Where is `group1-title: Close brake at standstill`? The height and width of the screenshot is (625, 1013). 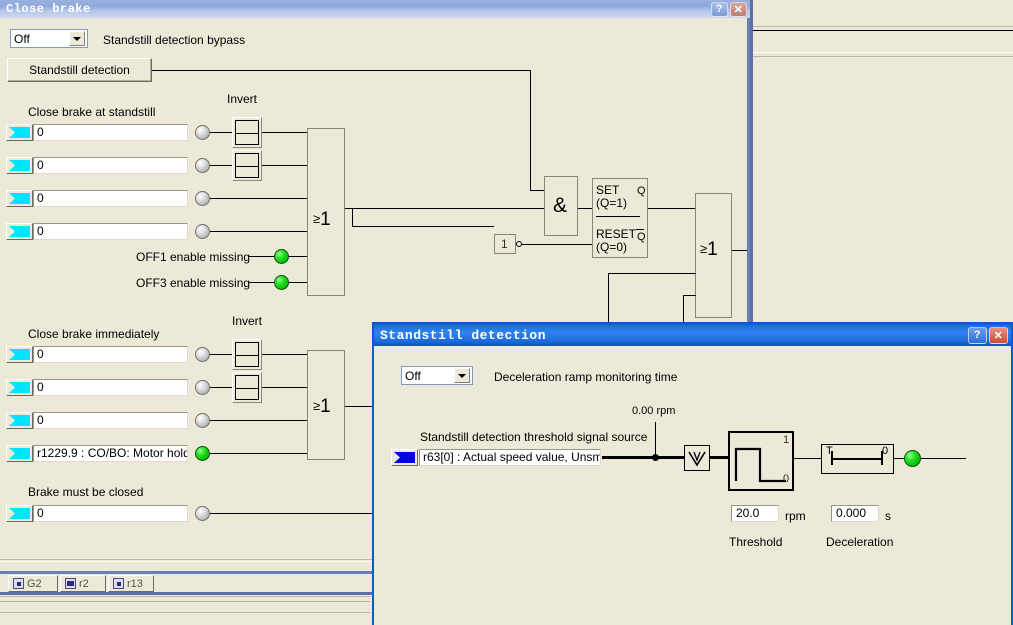 group1-title: Close brake at standstill is located at coordinates (92, 112).